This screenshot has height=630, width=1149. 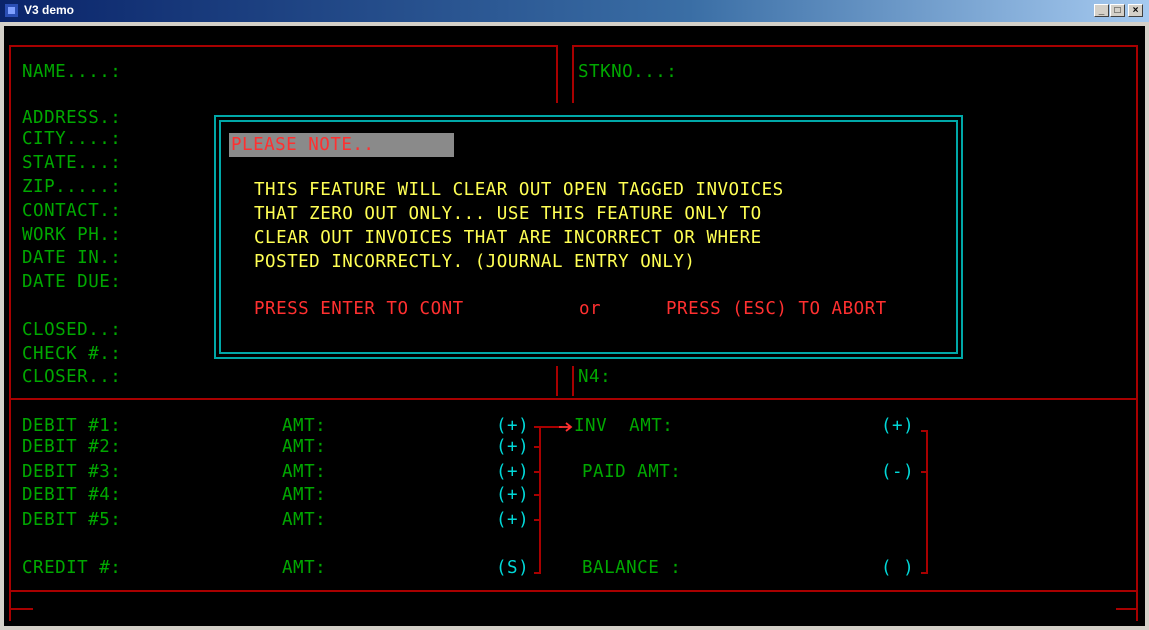 What do you see at coordinates (304, 472) in the screenshot?
I see `debit-3-amt-label: AMT:` at bounding box center [304, 472].